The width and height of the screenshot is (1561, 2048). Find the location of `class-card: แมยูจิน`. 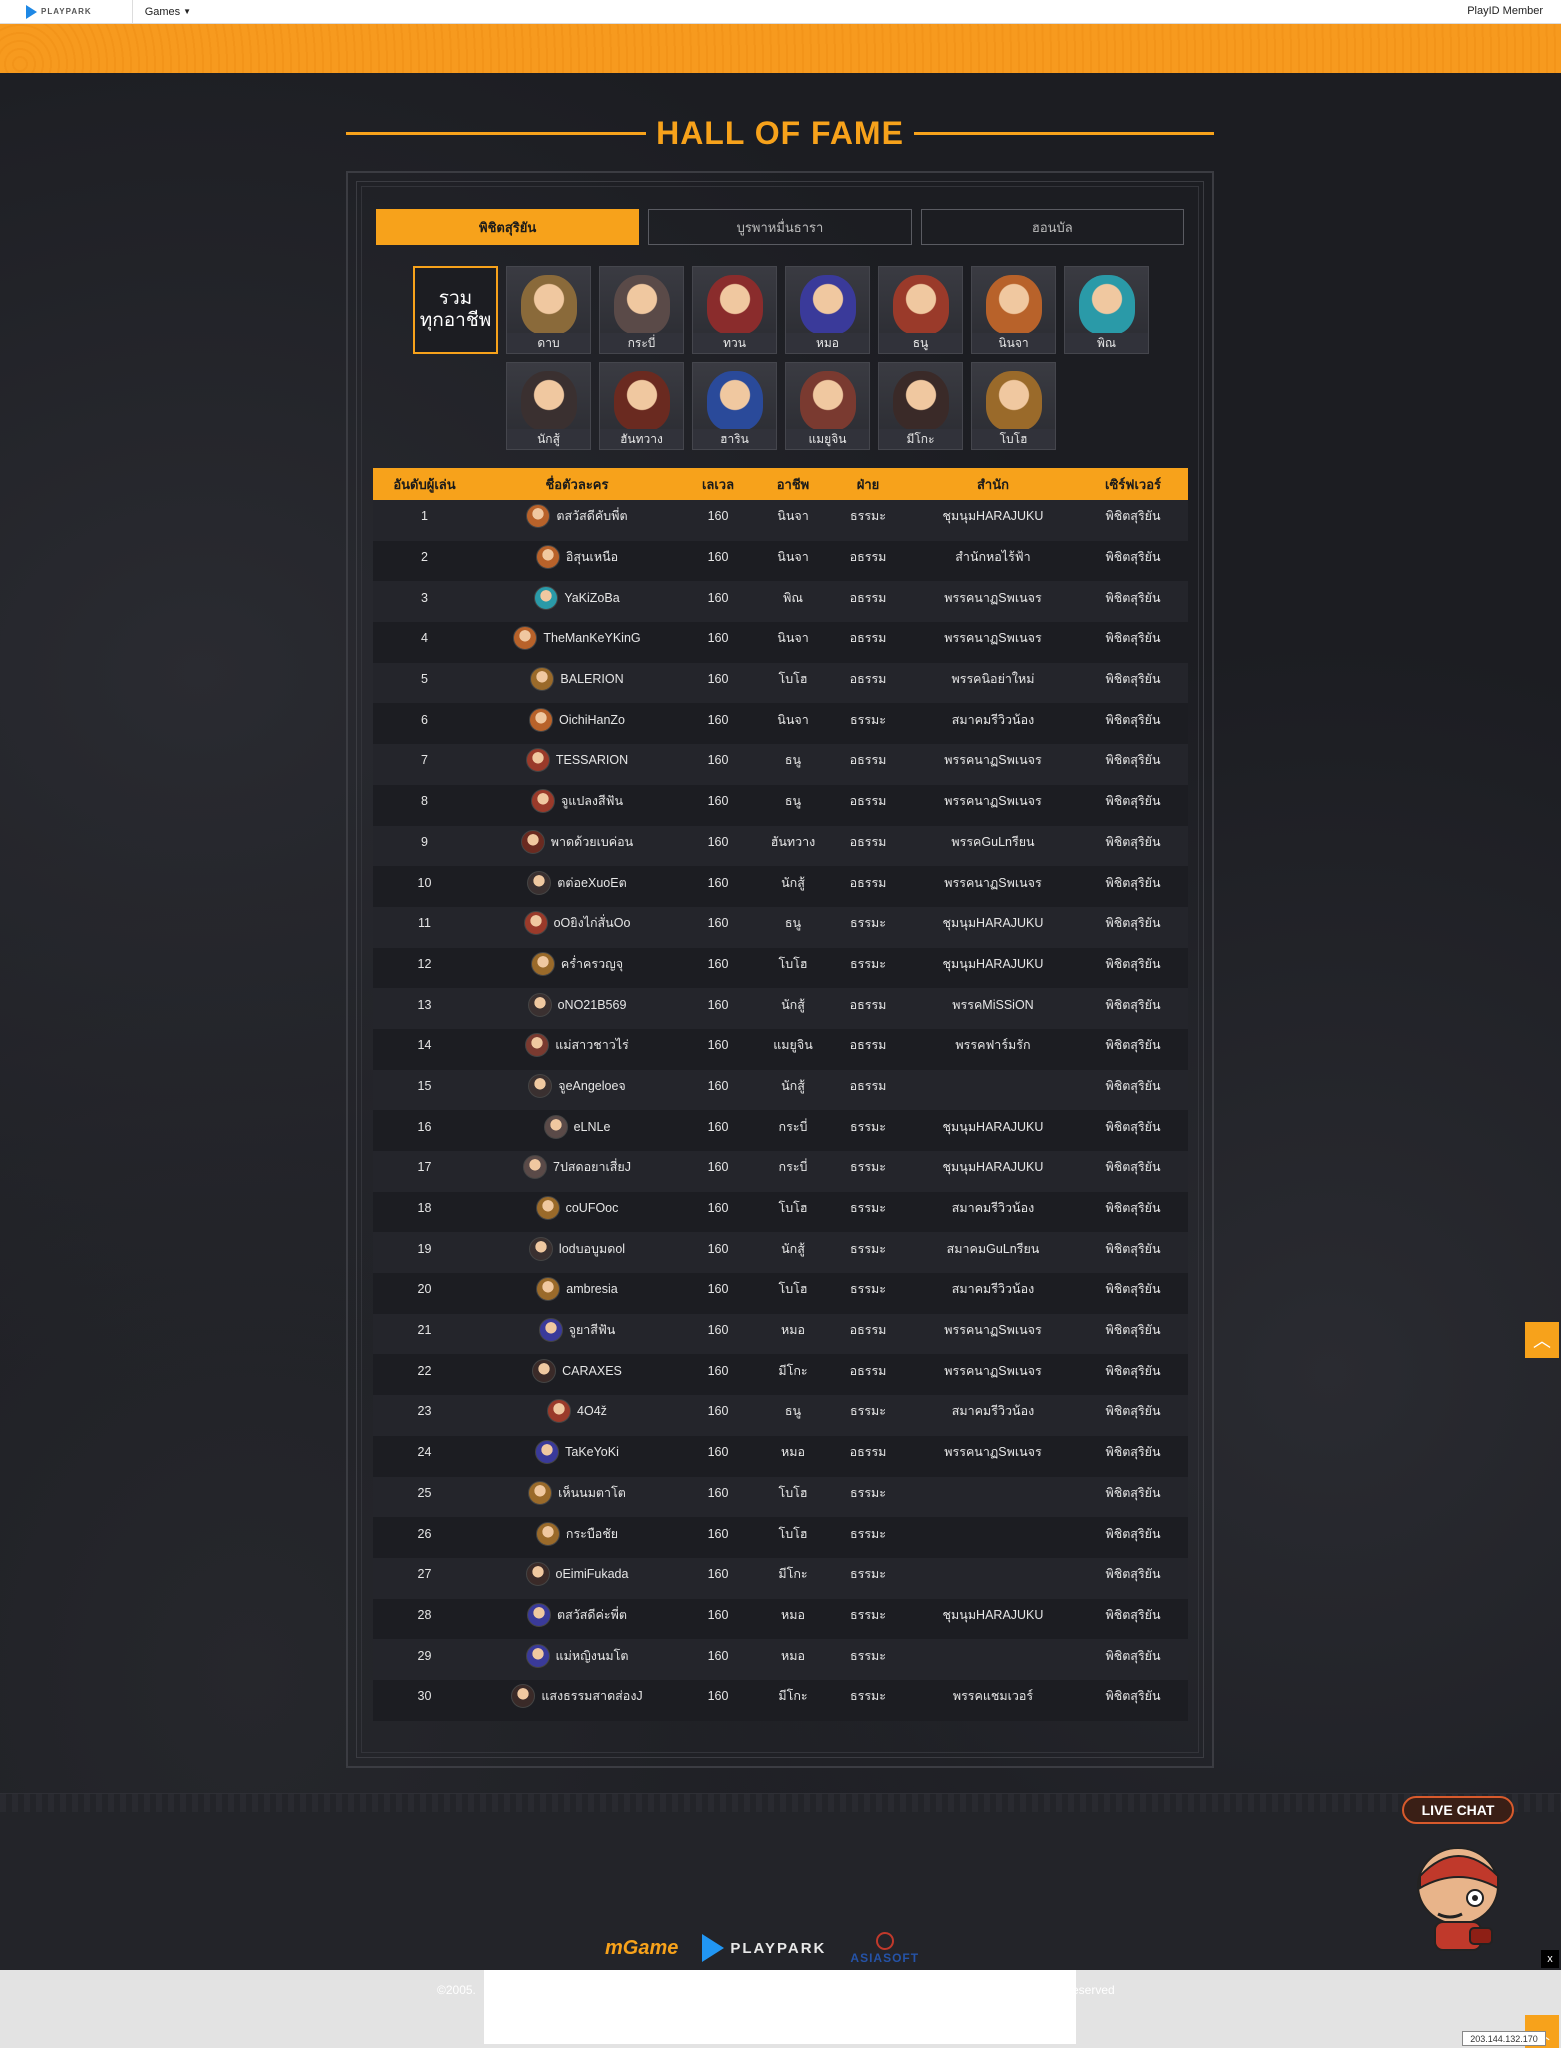

class-card: แมยูจิน is located at coordinates (827, 406).